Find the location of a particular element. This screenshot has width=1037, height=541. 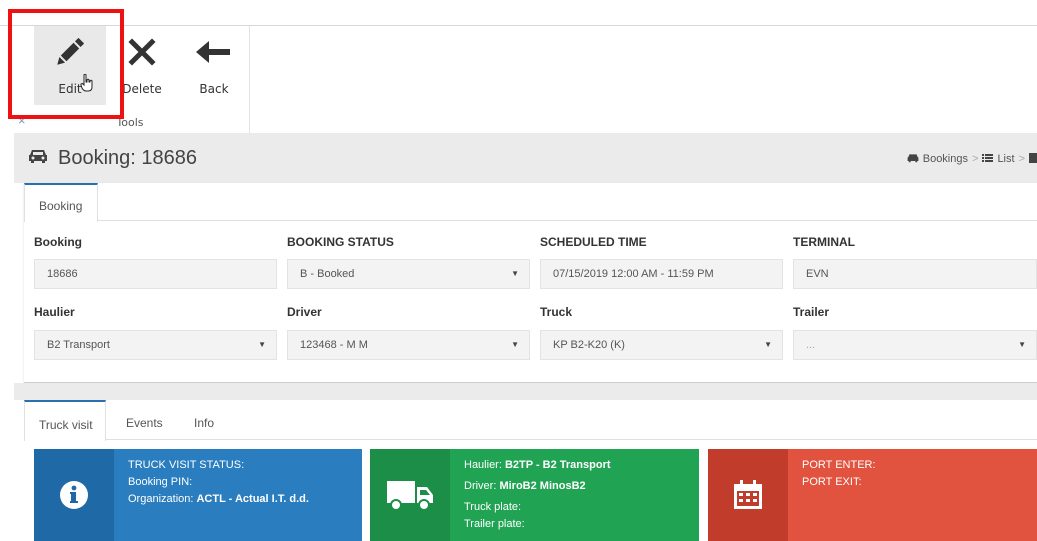

booking-label: Booking is located at coordinates (58, 242).